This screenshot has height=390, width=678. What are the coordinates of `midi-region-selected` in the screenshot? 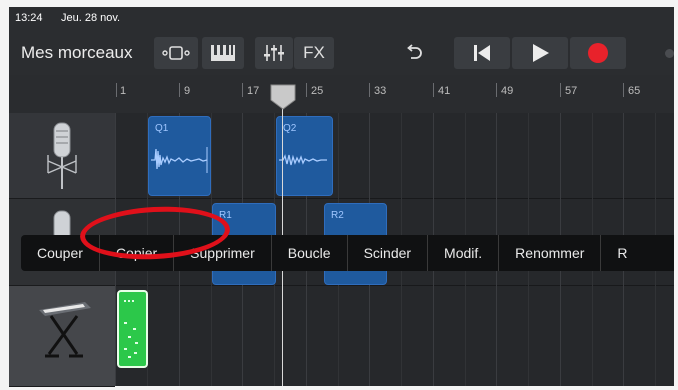 It's located at (132, 329).